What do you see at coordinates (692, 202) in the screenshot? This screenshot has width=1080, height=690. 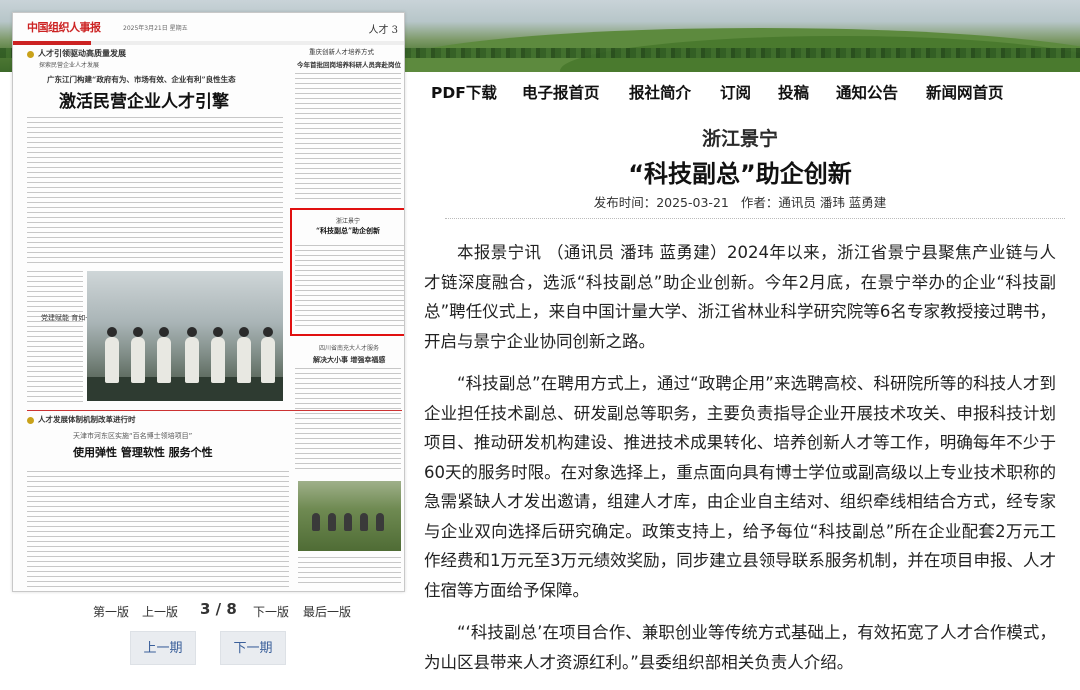 I see `publish-date: 2025-03-21` at bounding box center [692, 202].